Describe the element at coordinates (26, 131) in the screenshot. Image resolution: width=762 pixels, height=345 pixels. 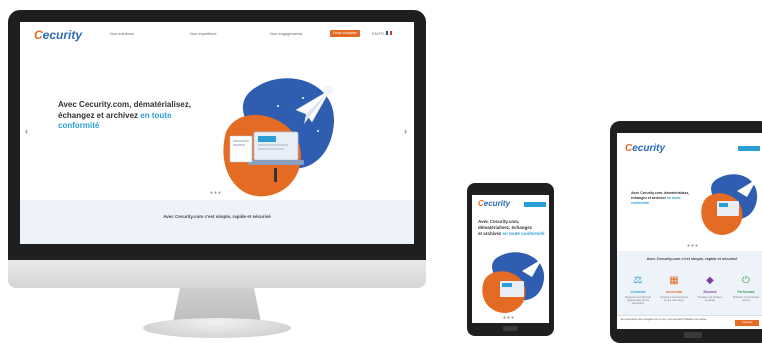
I see `carousel-prev-arrow: ‹` at that location.